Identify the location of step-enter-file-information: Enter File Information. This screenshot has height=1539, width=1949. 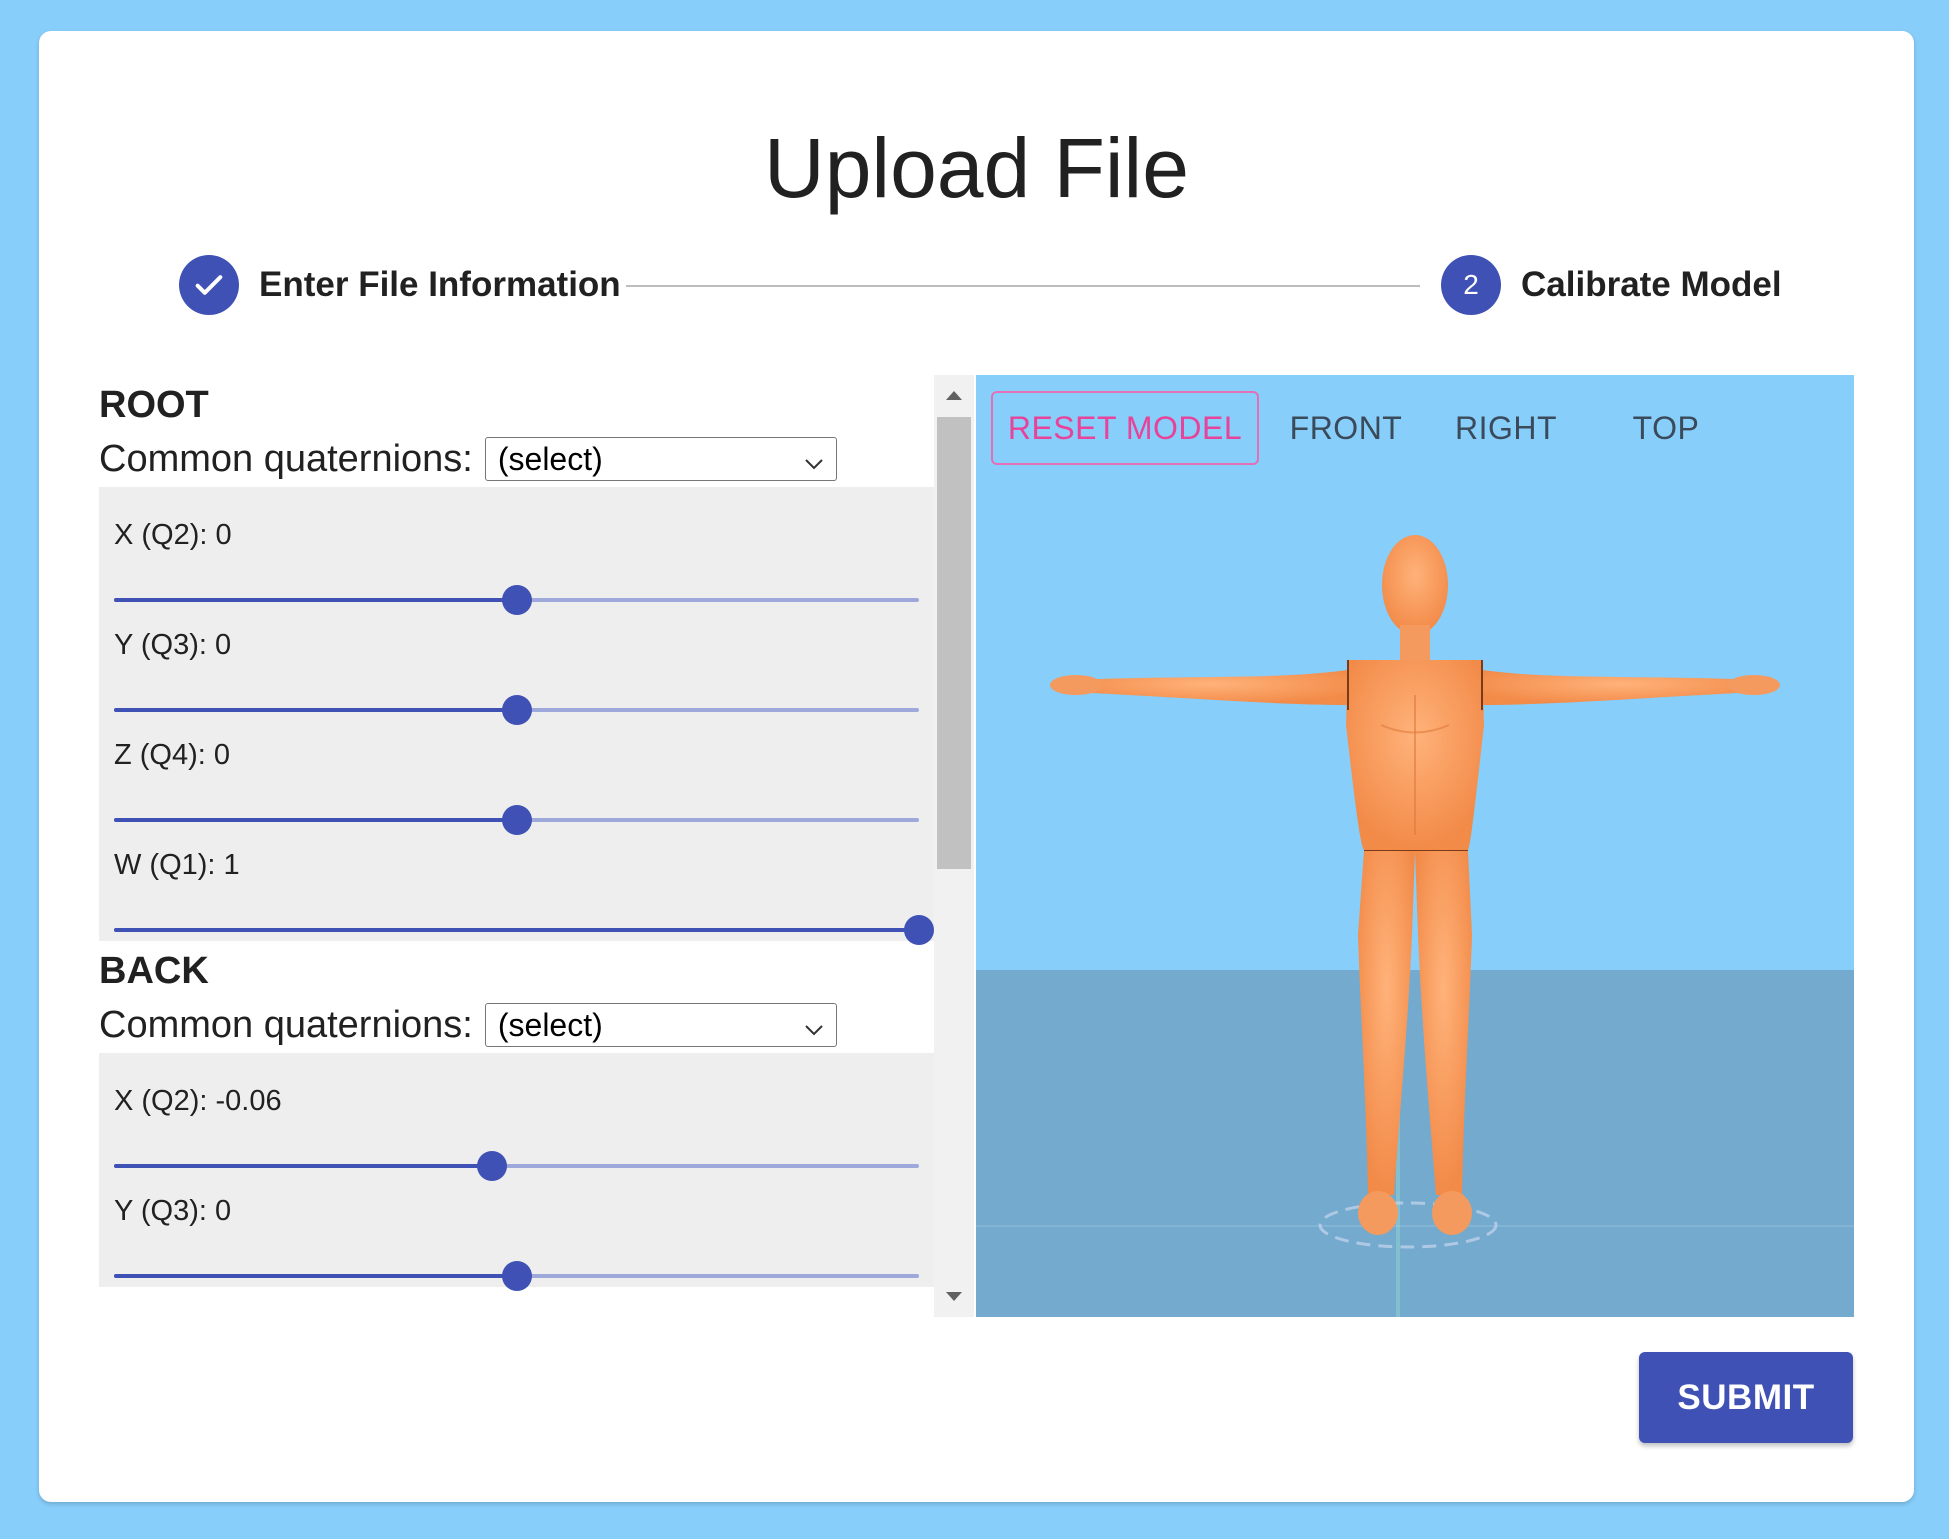
(400, 285).